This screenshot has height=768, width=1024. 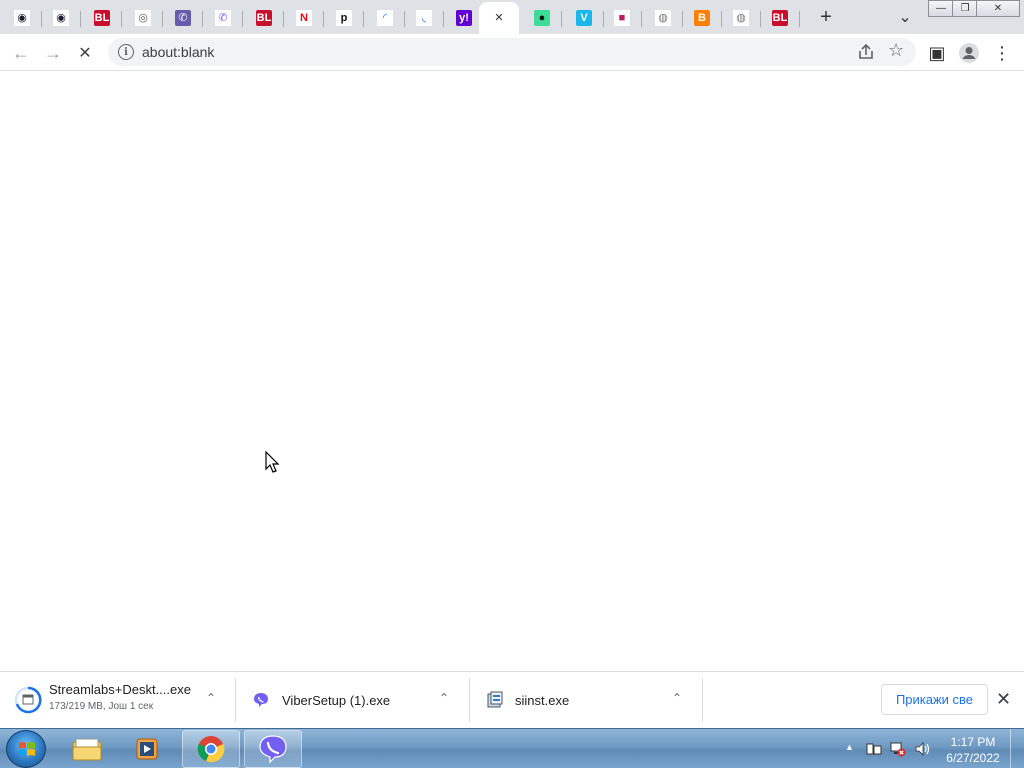 I want to click on viber-icon: ✆, so click(x=183, y=18).